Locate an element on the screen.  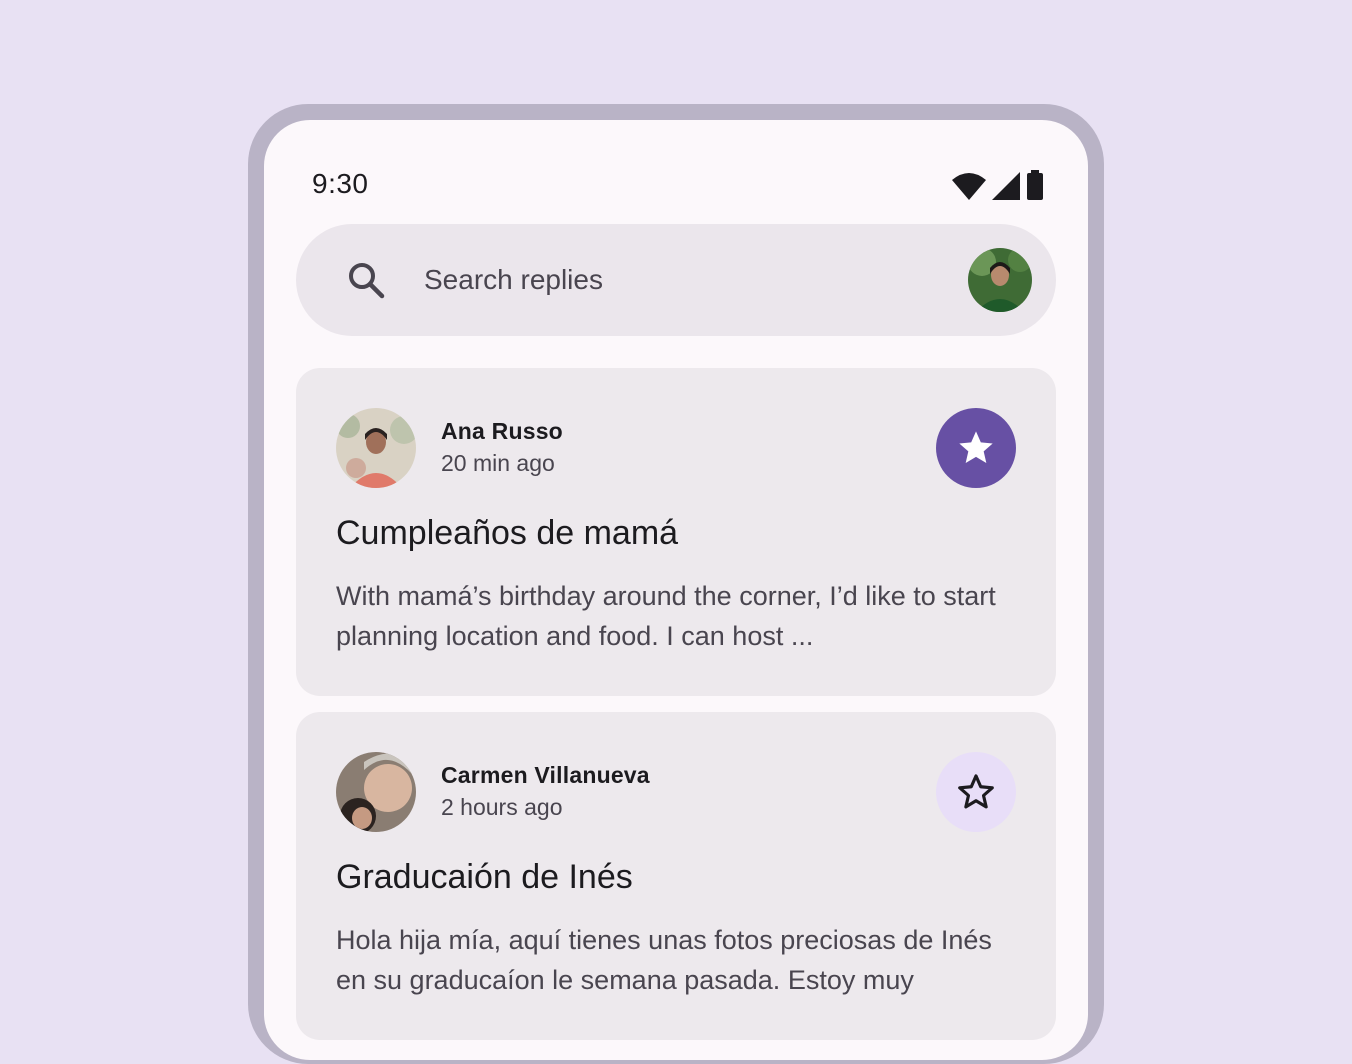
sender-name: Ana Russo is located at coordinates (502, 431).